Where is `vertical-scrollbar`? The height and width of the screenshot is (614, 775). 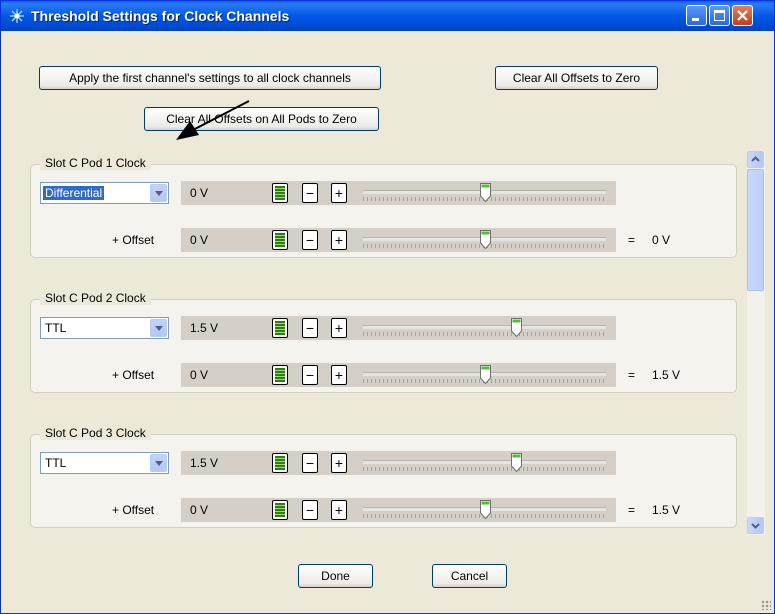
vertical-scrollbar is located at coordinates (756, 343).